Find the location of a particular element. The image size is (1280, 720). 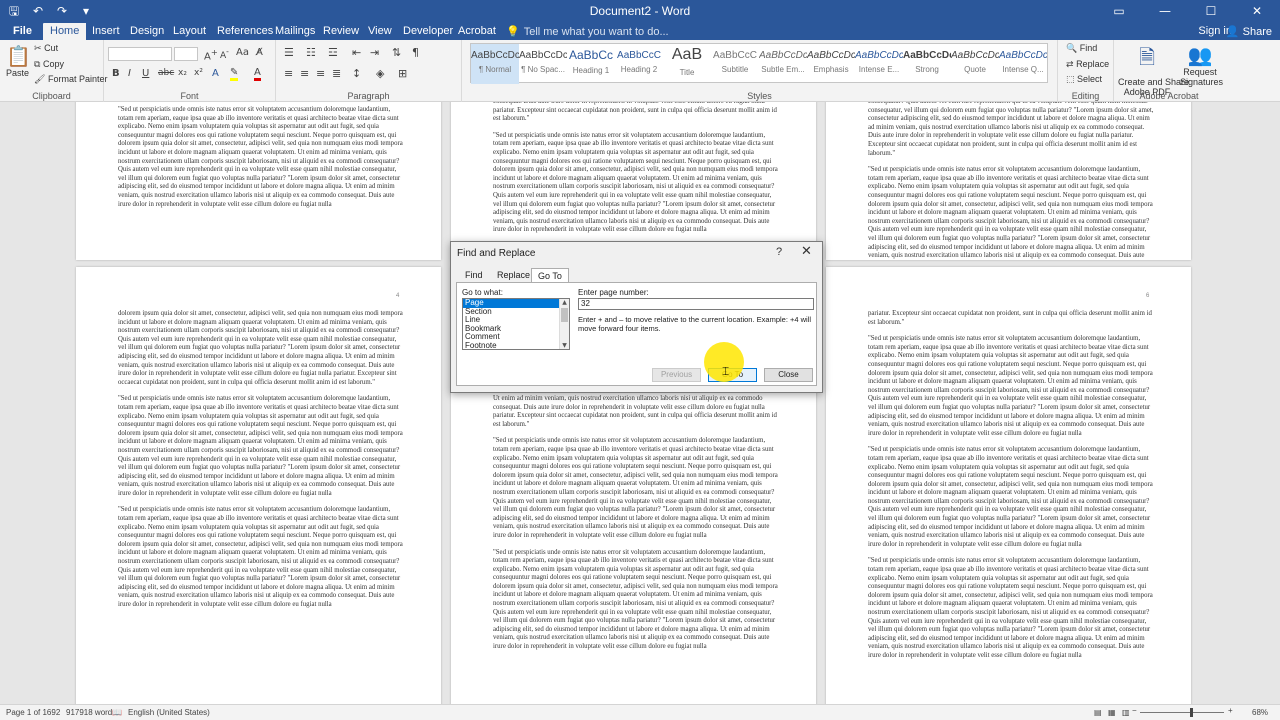

tab-layout: Layout is located at coordinates (189, 31).